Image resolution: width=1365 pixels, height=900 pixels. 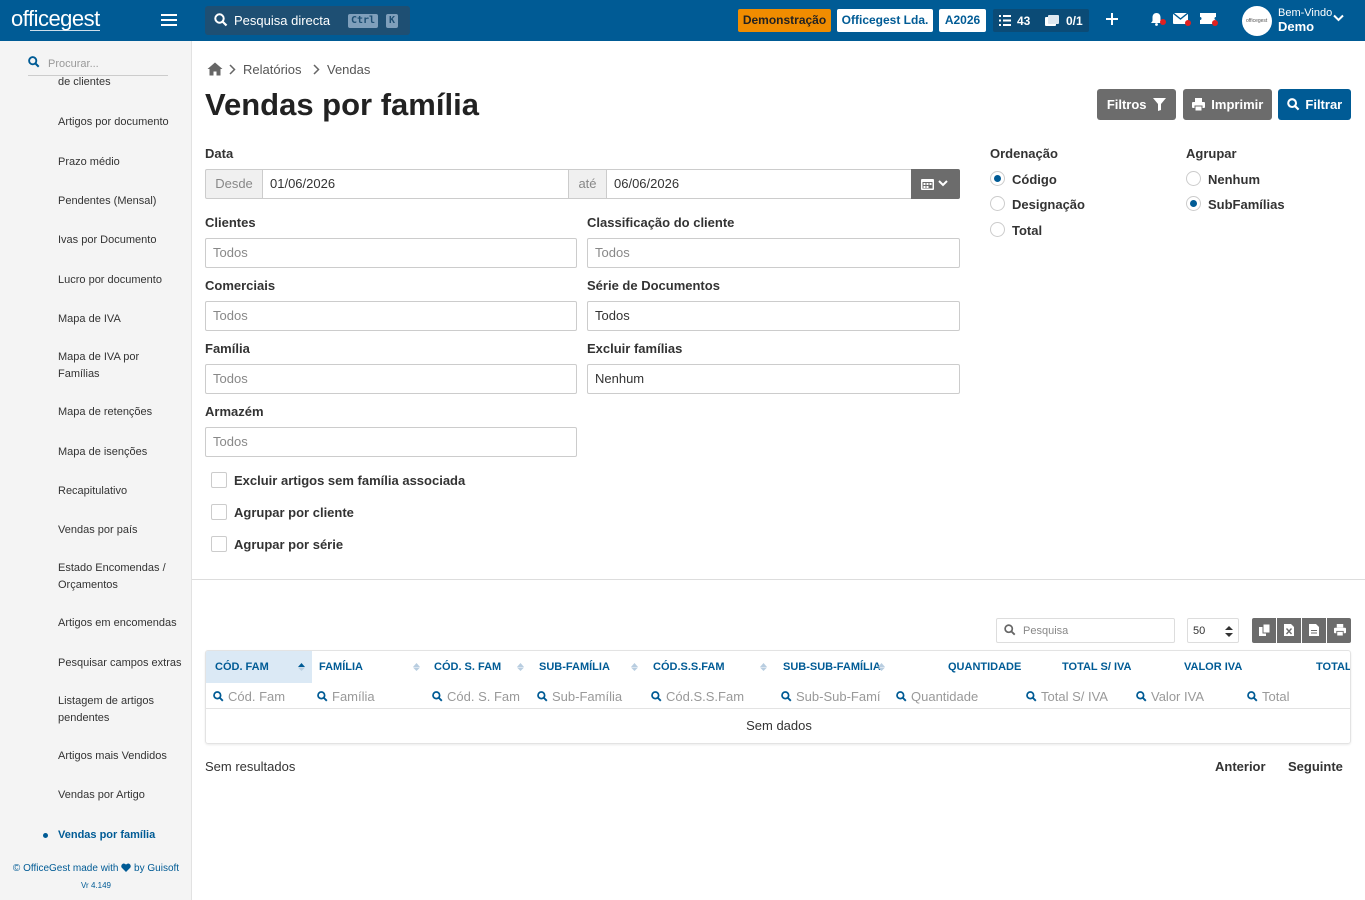 What do you see at coordinates (123, 623) in the screenshot?
I see `sidebar-item: Artigos em encomendas` at bounding box center [123, 623].